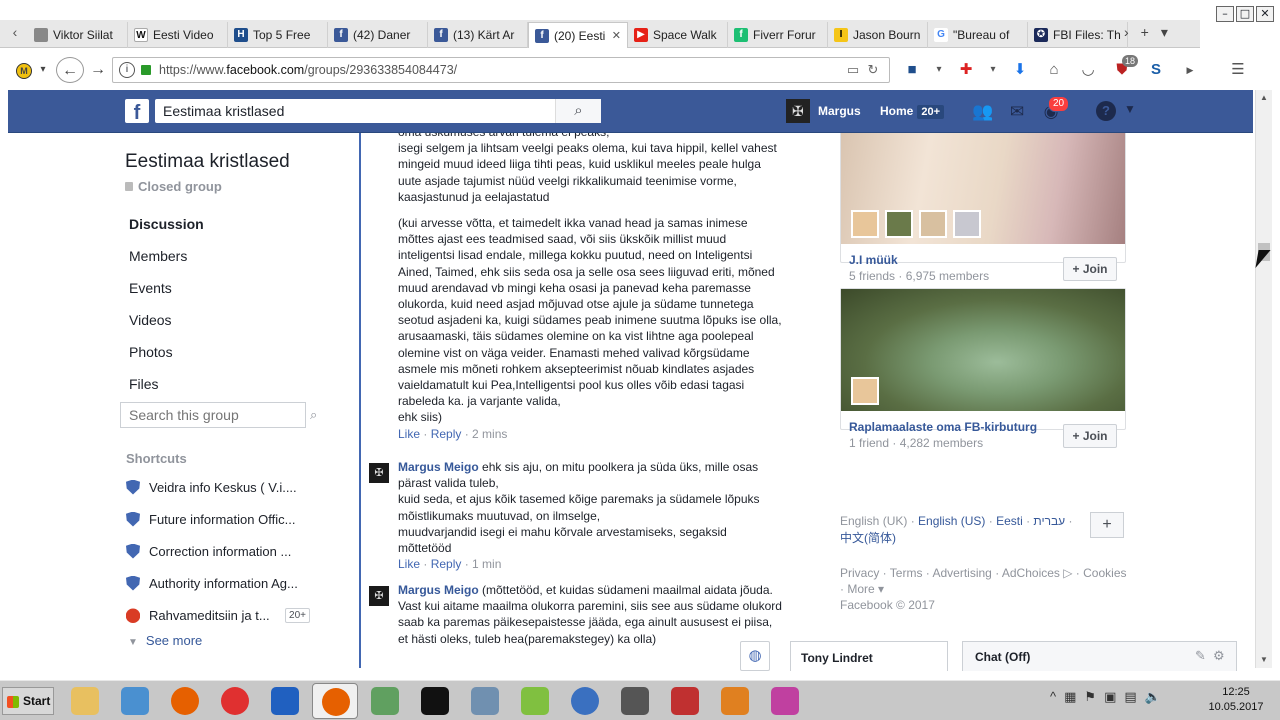 The height and width of the screenshot is (720, 1280). I want to click on group-nav-photos: Photos, so click(213, 354).